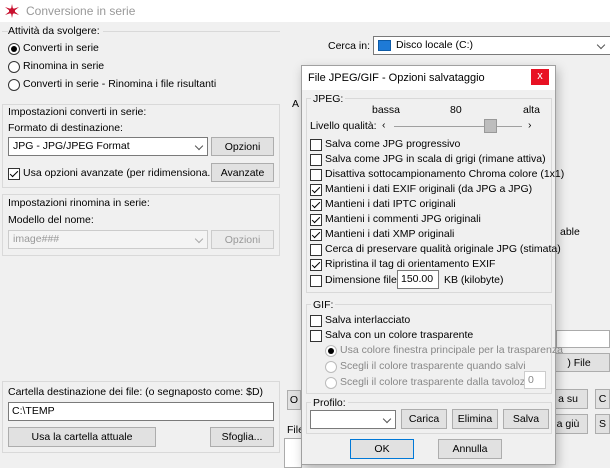  Describe the element at coordinates (82, 437) in the screenshot. I see `use-current-folder-button: Usa la cartella attuale` at that location.